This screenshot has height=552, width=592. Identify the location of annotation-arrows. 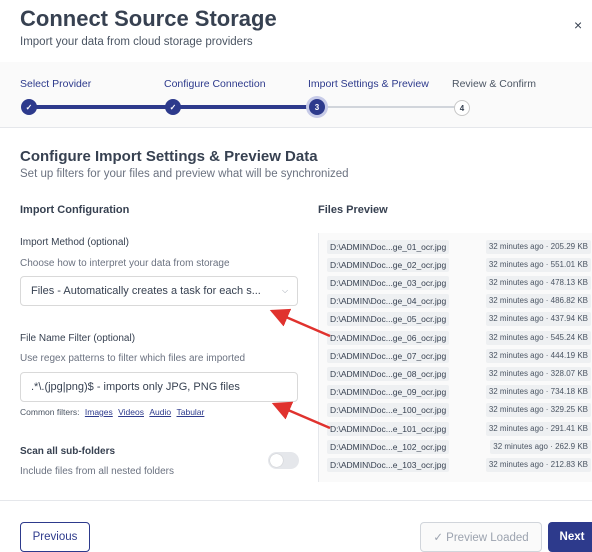
(300, 369).